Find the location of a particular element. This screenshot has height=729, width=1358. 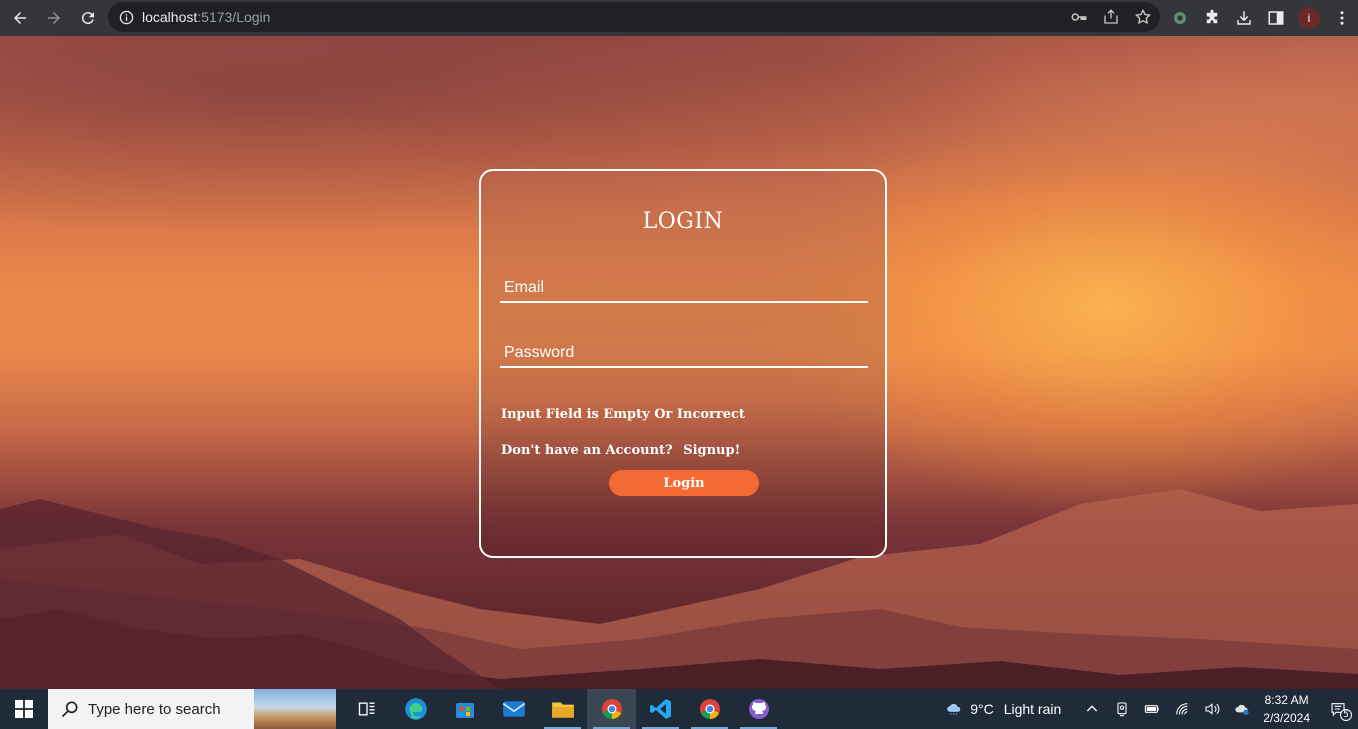

browser-toolbar: localhost:5173/Login i is located at coordinates (679, 18).